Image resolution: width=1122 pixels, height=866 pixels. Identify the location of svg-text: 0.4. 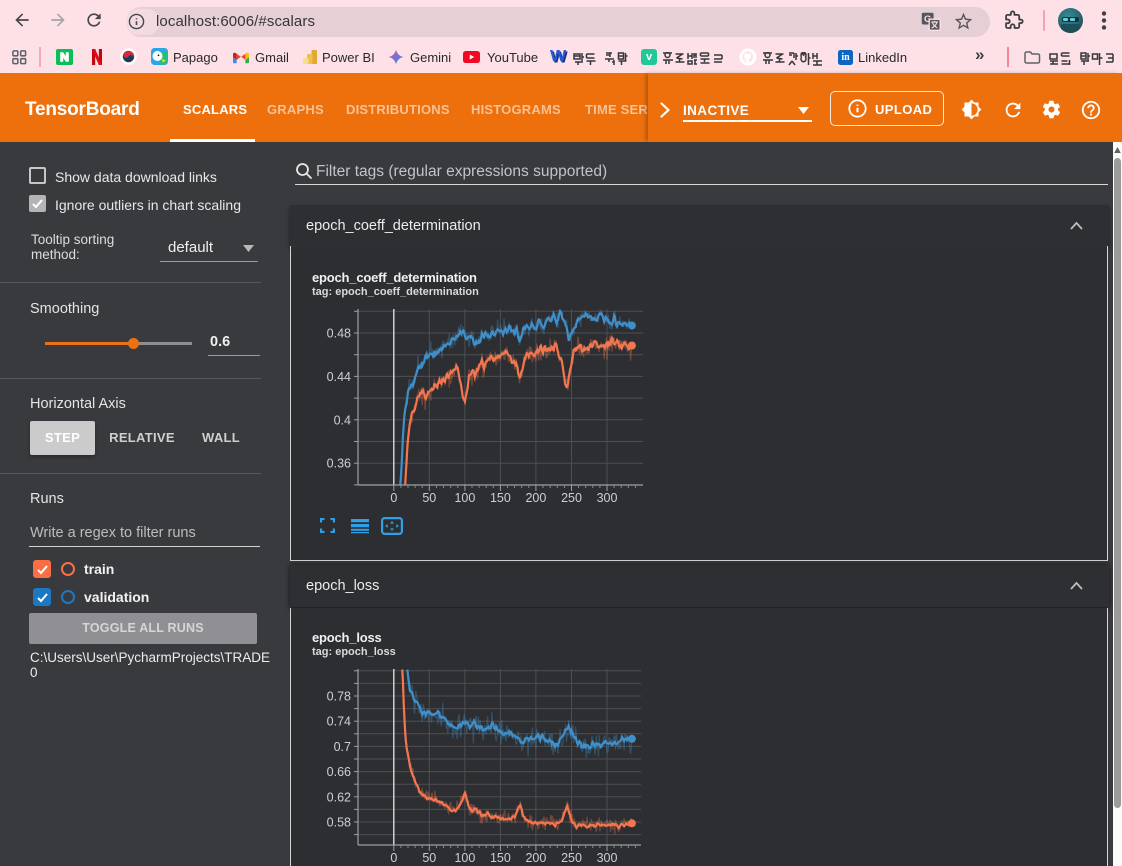
(342, 420).